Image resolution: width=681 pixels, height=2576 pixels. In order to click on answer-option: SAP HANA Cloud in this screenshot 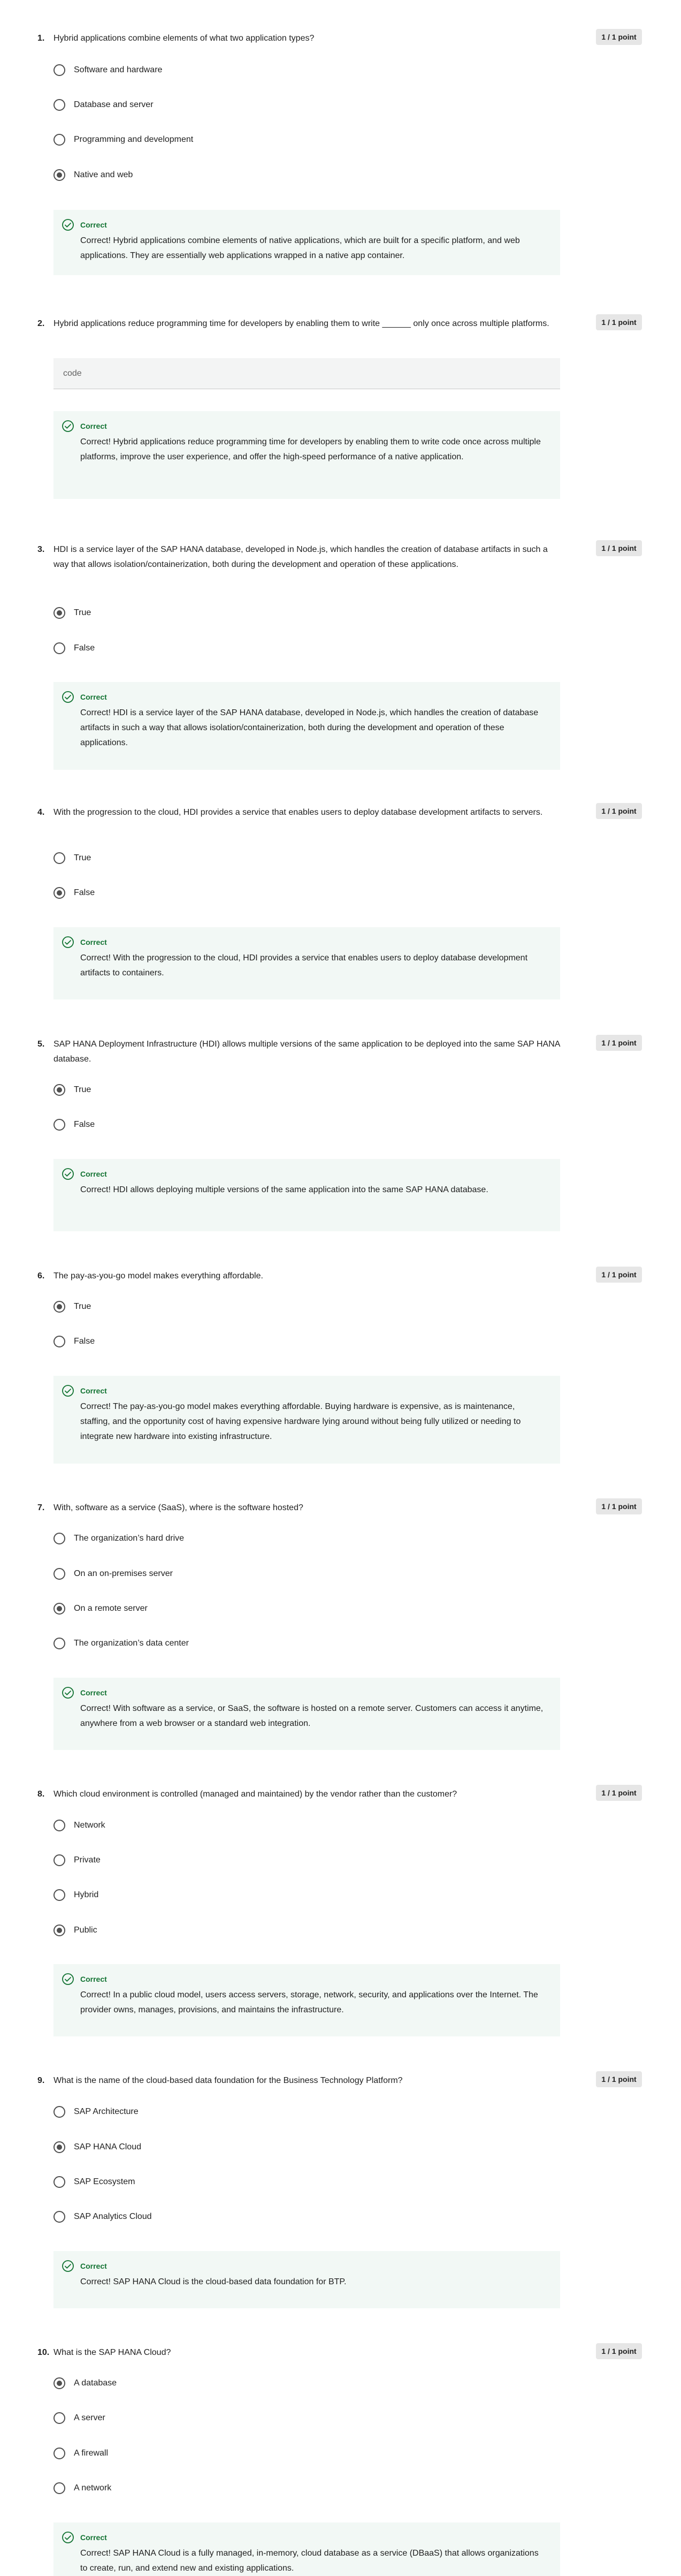, I will do `click(97, 2147)`.